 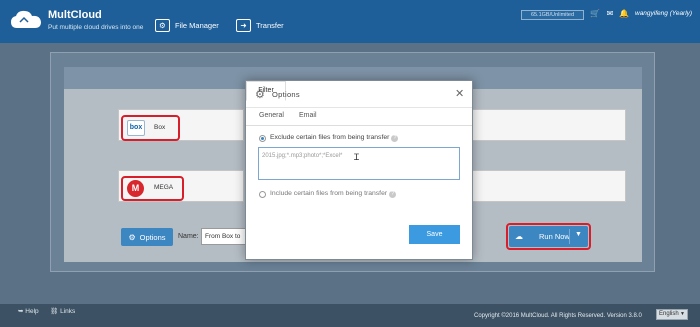 I want to click on cloud-logo-icon, so click(x=26, y=19).